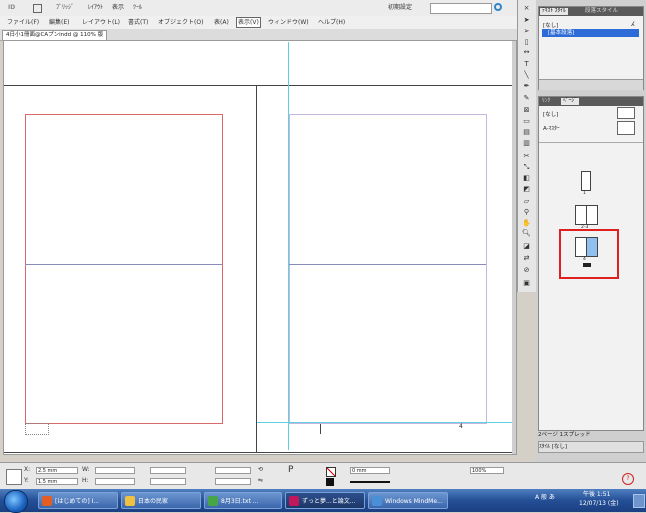 This screenshot has height=513, width=646. I want to click on pages-row-master: A-ﾏｽﾀｰ, so click(551, 128).